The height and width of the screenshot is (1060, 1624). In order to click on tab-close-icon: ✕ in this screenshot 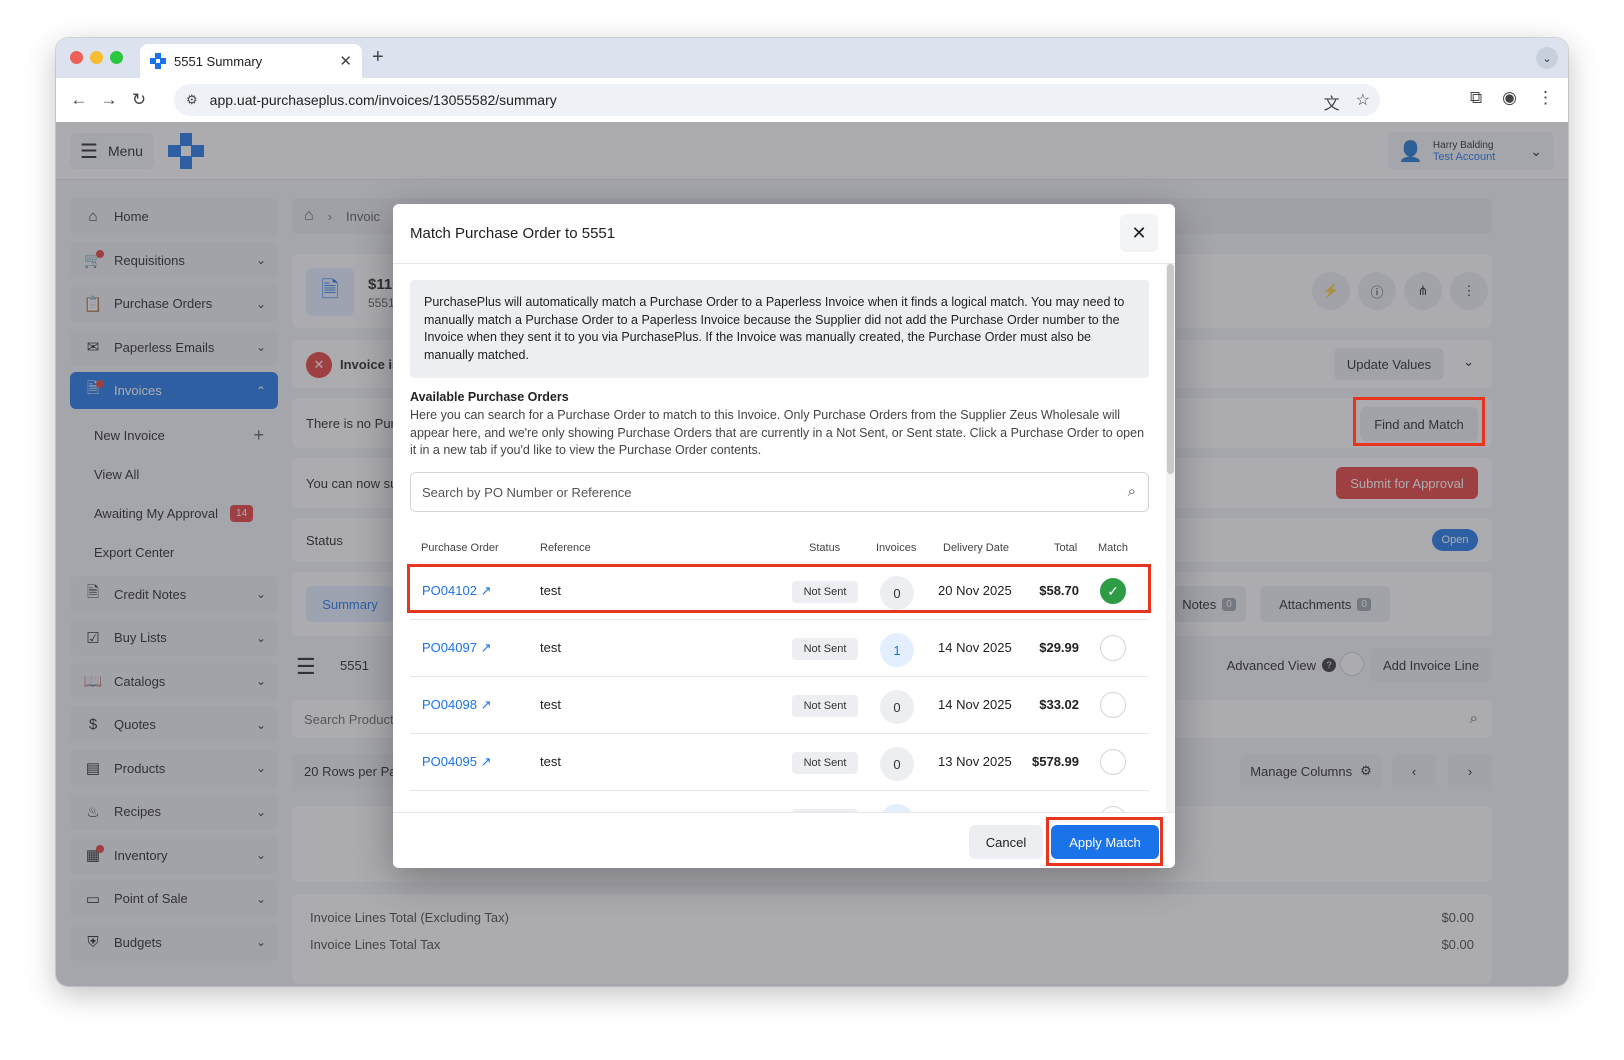, I will do `click(345, 61)`.